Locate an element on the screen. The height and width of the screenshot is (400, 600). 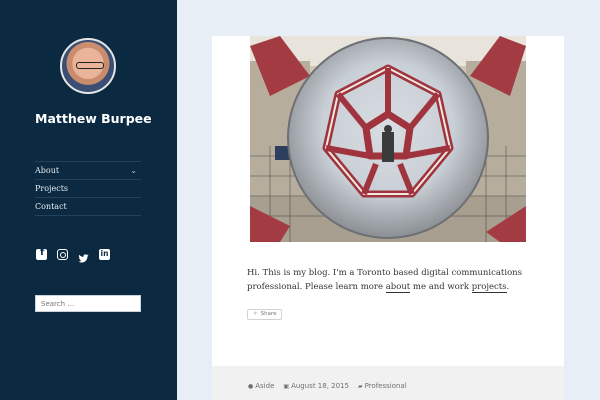
search-input is located at coordinates (88, 303).